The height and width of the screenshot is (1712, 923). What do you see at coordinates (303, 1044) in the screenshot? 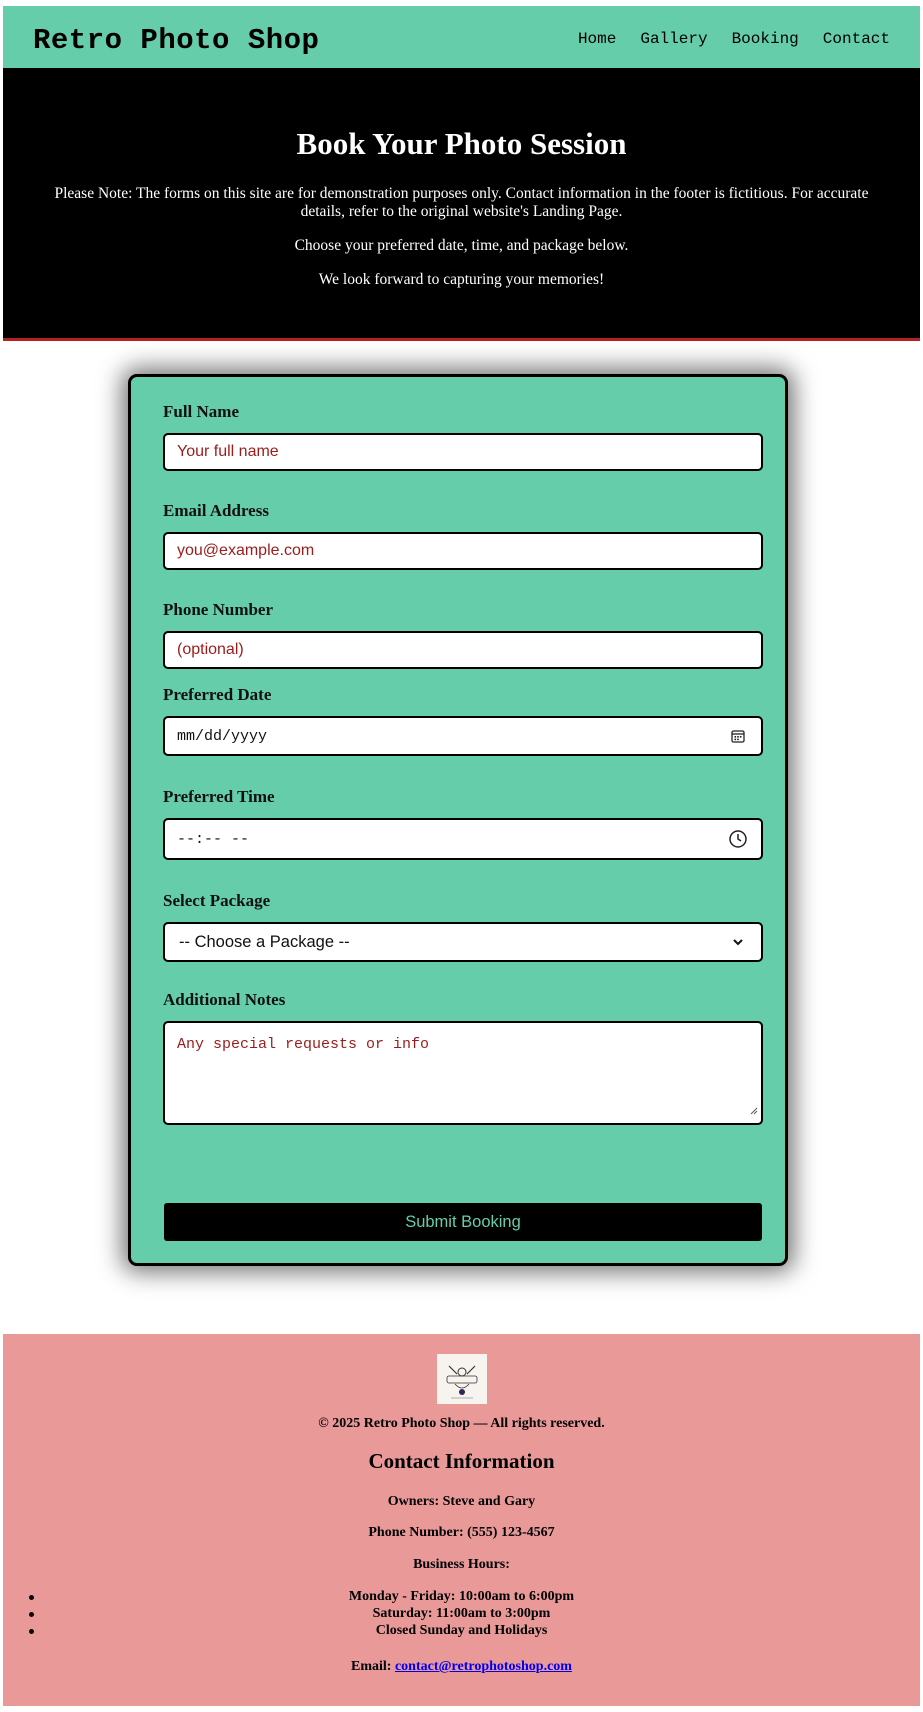
I see `notes-placeholder: Any special requests or info` at bounding box center [303, 1044].